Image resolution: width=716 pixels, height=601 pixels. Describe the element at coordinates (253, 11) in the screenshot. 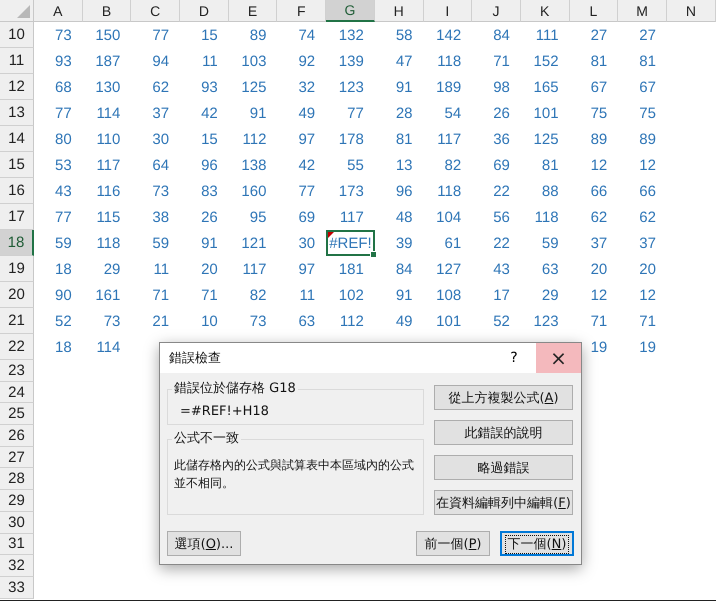

I see `column-header: E` at that location.